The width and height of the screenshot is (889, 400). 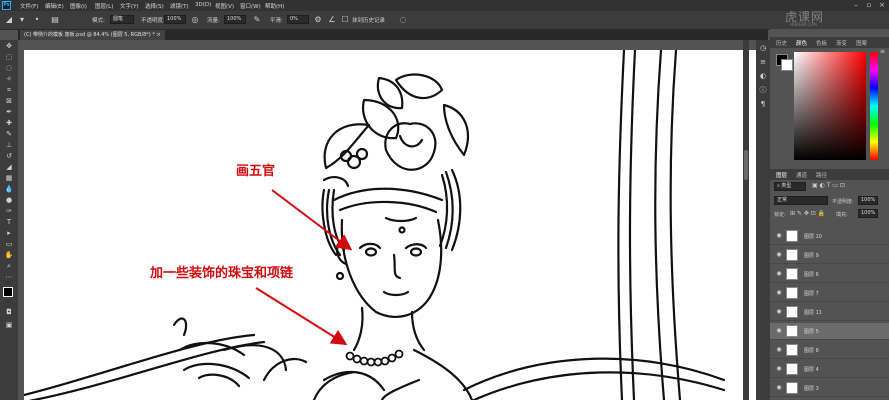 I want to click on crop-tool-icon: ⌗, so click(x=9, y=90).